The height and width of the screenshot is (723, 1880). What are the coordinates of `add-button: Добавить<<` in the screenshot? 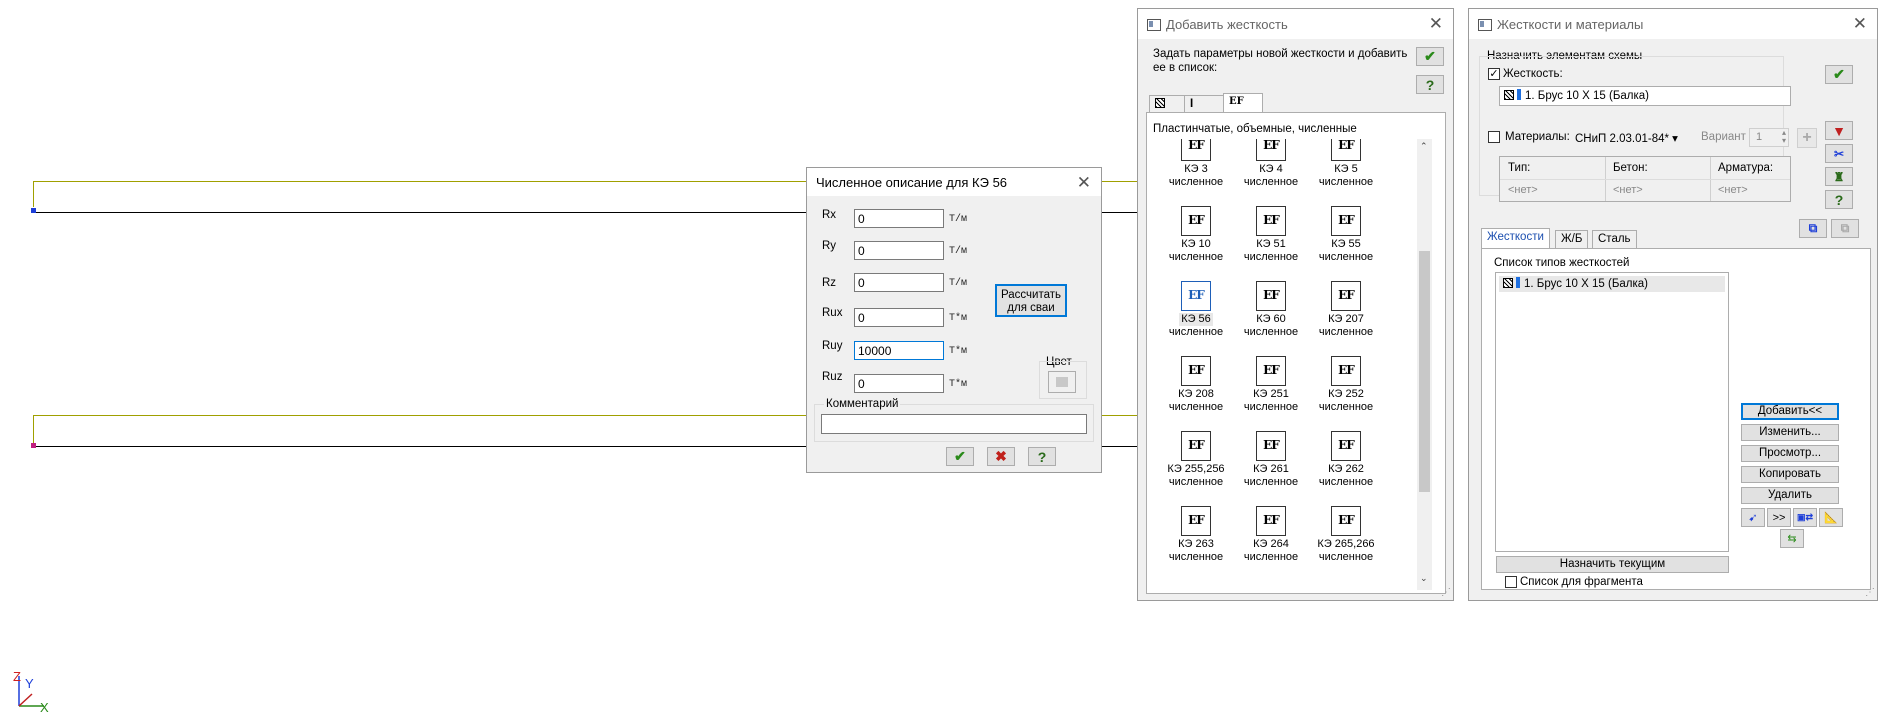 It's located at (1790, 411).